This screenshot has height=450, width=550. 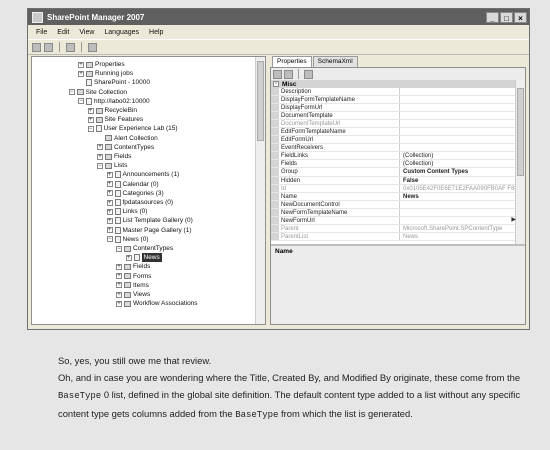 What do you see at coordinates (393, 84) in the screenshot?
I see `category-header: - Misc` at bounding box center [393, 84].